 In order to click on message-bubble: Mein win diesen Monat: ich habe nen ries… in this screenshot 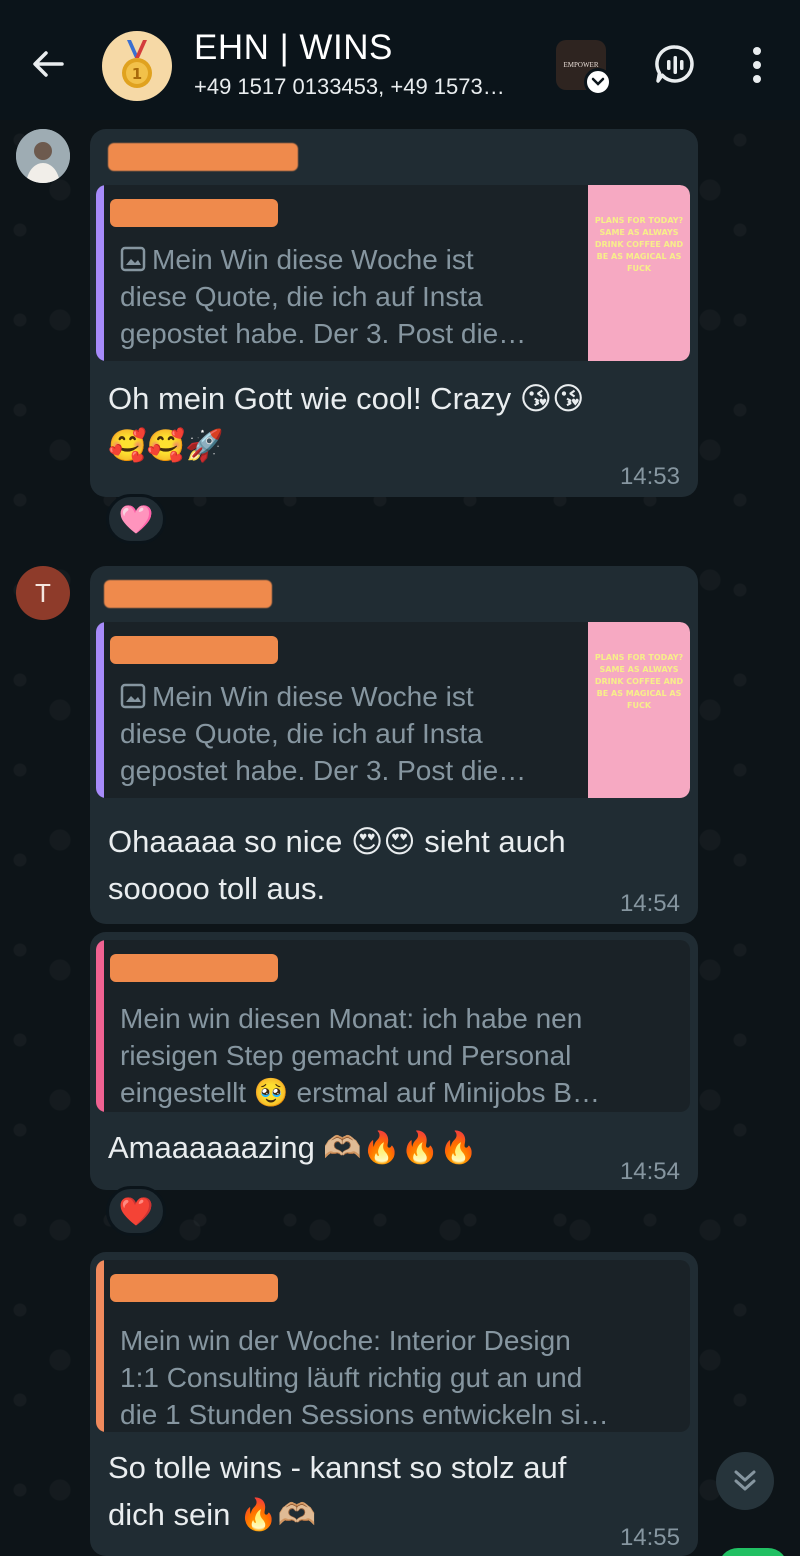, I will do `click(394, 1061)`.